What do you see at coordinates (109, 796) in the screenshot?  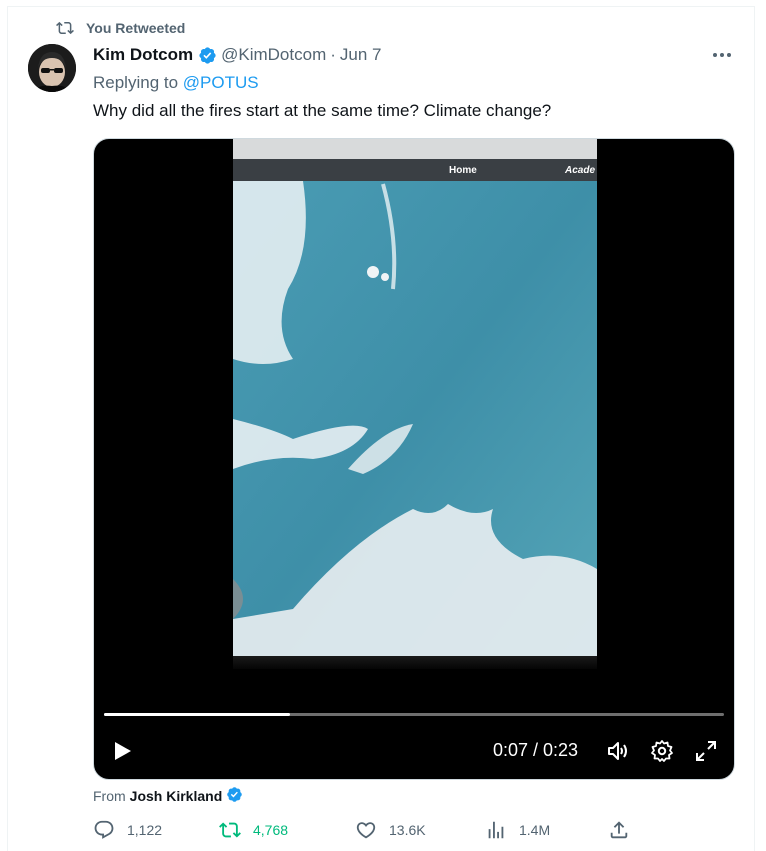 I see `source-prefix: From` at bounding box center [109, 796].